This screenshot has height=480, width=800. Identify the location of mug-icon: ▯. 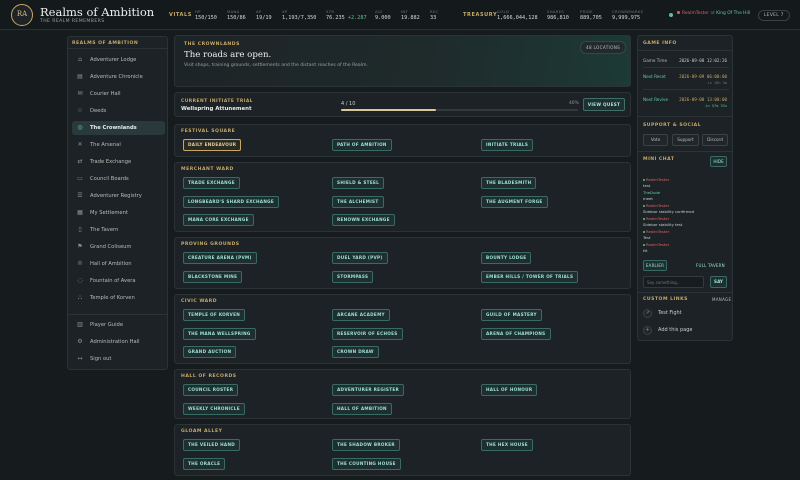
(80, 229).